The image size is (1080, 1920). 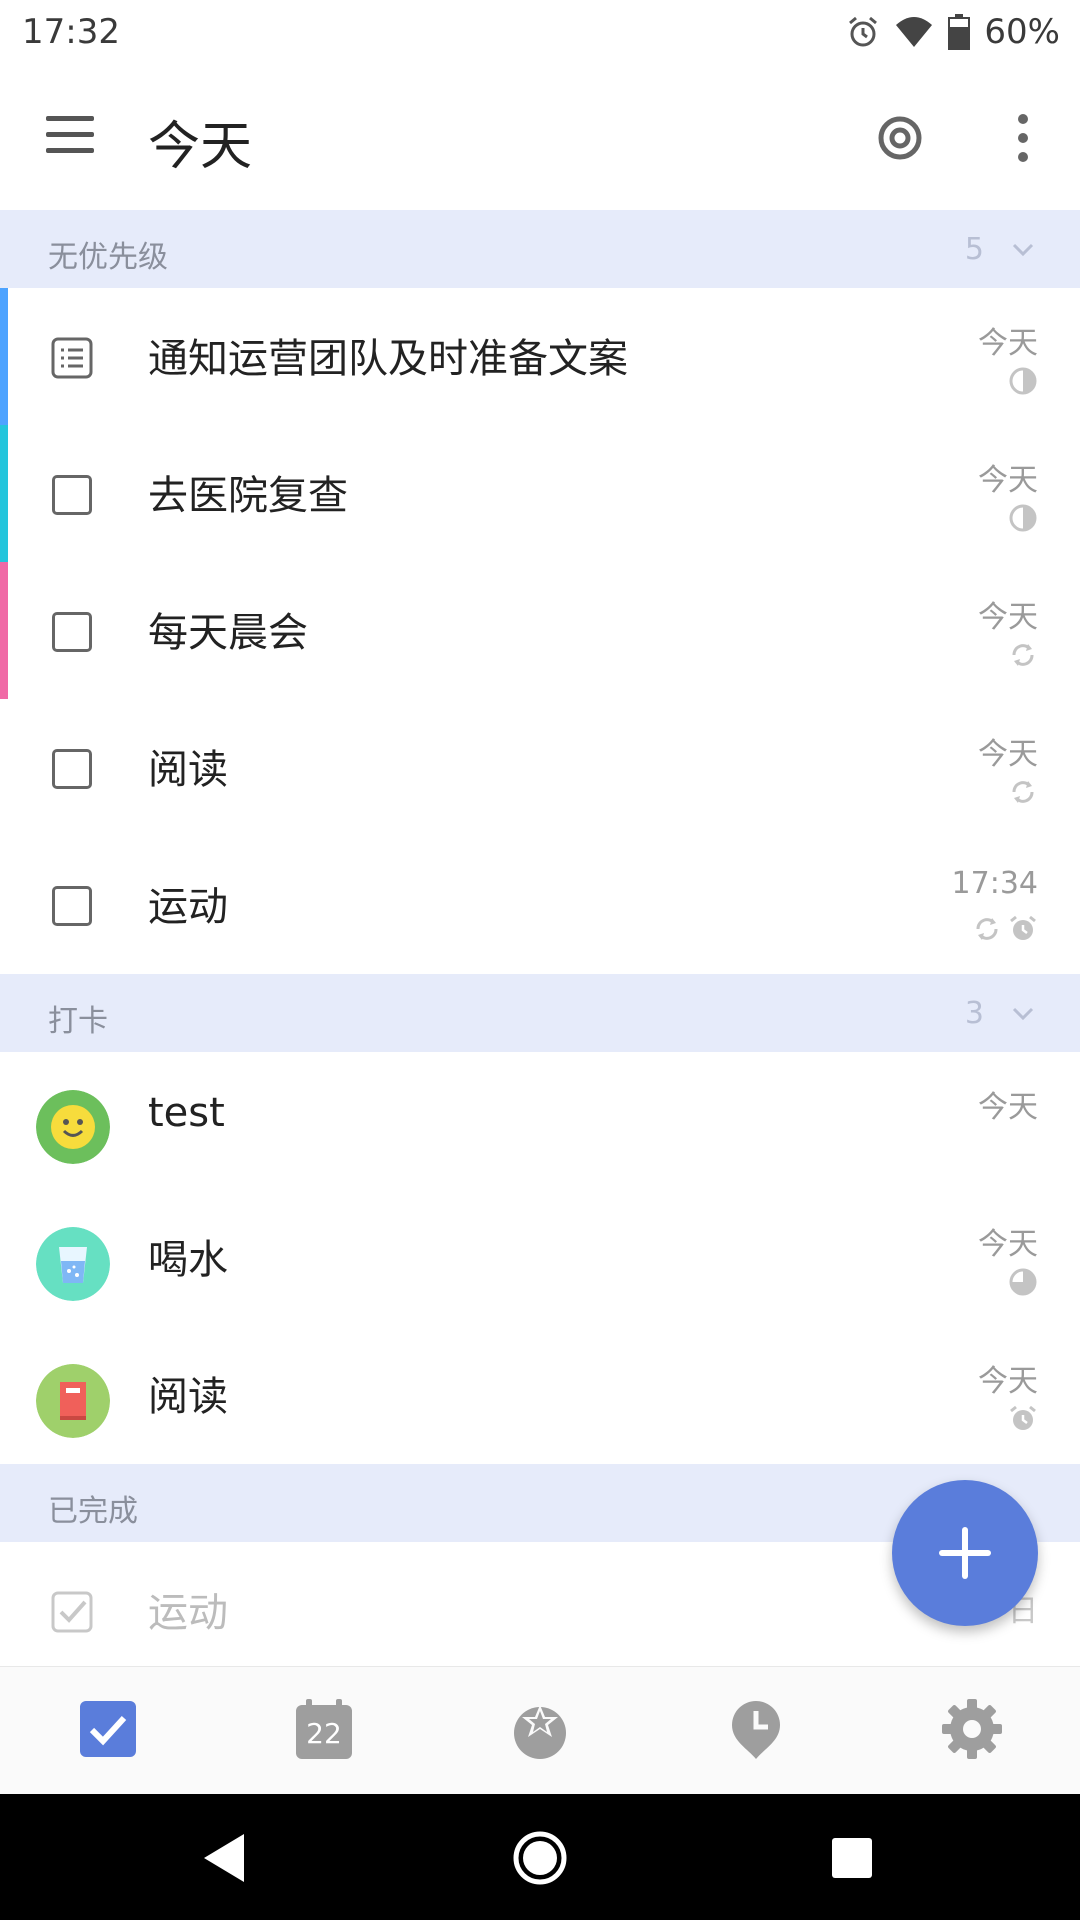 I want to click on battery-percent: 60%, so click(x=1022, y=32).